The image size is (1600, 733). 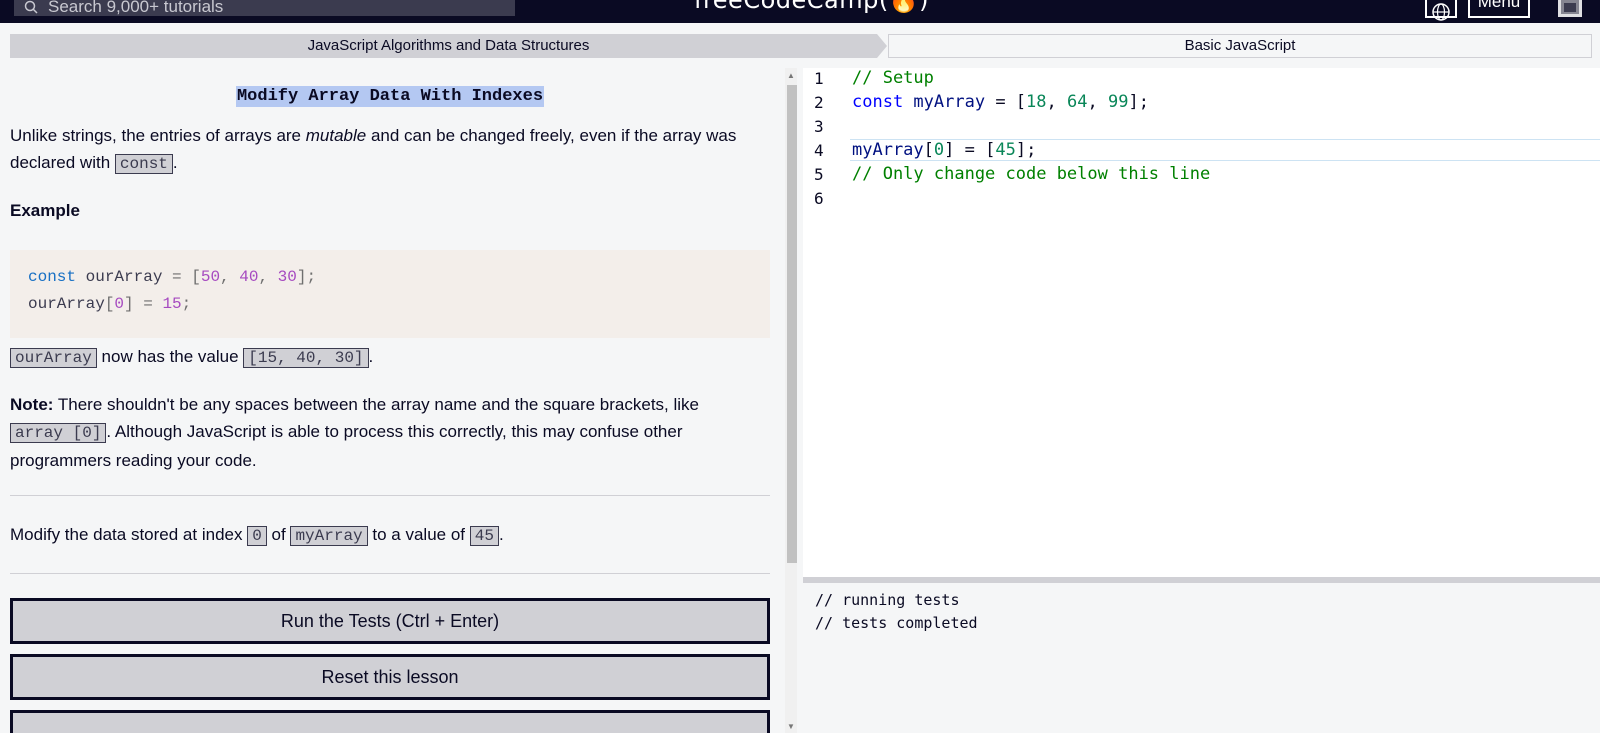 I want to click on task-text-3: to a value of, so click(x=418, y=534).